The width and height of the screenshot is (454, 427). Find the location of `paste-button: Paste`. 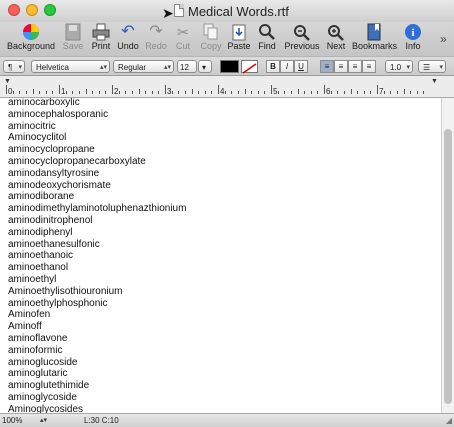

paste-button: Paste is located at coordinates (239, 39).